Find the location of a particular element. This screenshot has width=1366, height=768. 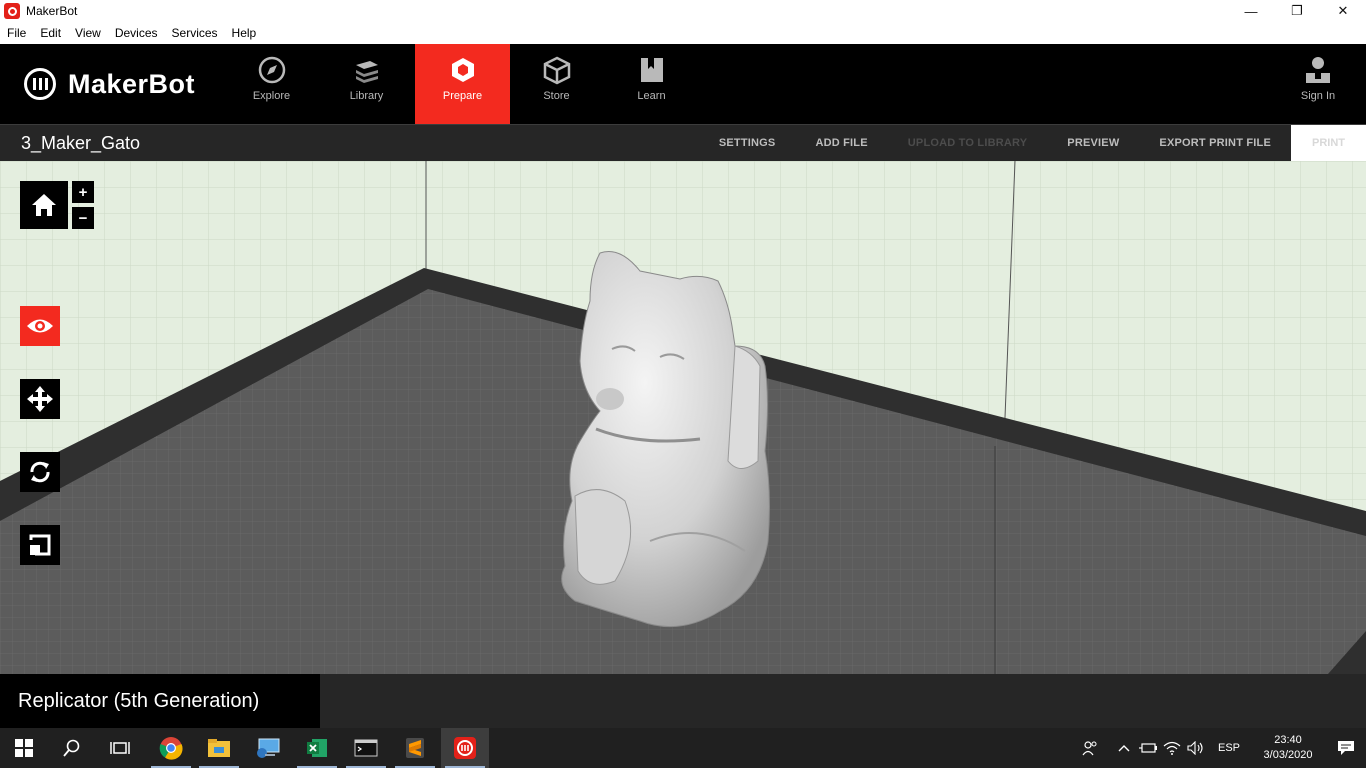

rotate-tool-button is located at coordinates (40, 472).